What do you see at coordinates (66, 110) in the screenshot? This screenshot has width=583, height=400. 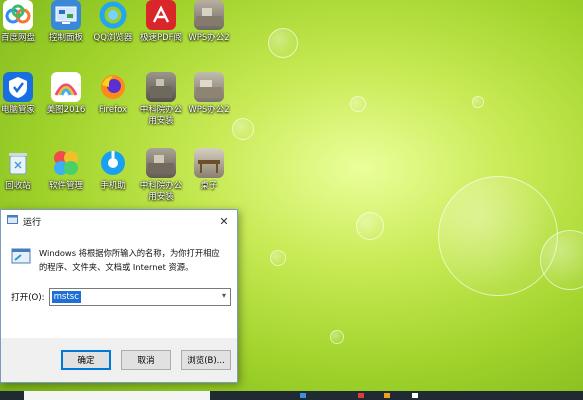 I see `desktop-icon-label: 美图2016` at bounding box center [66, 110].